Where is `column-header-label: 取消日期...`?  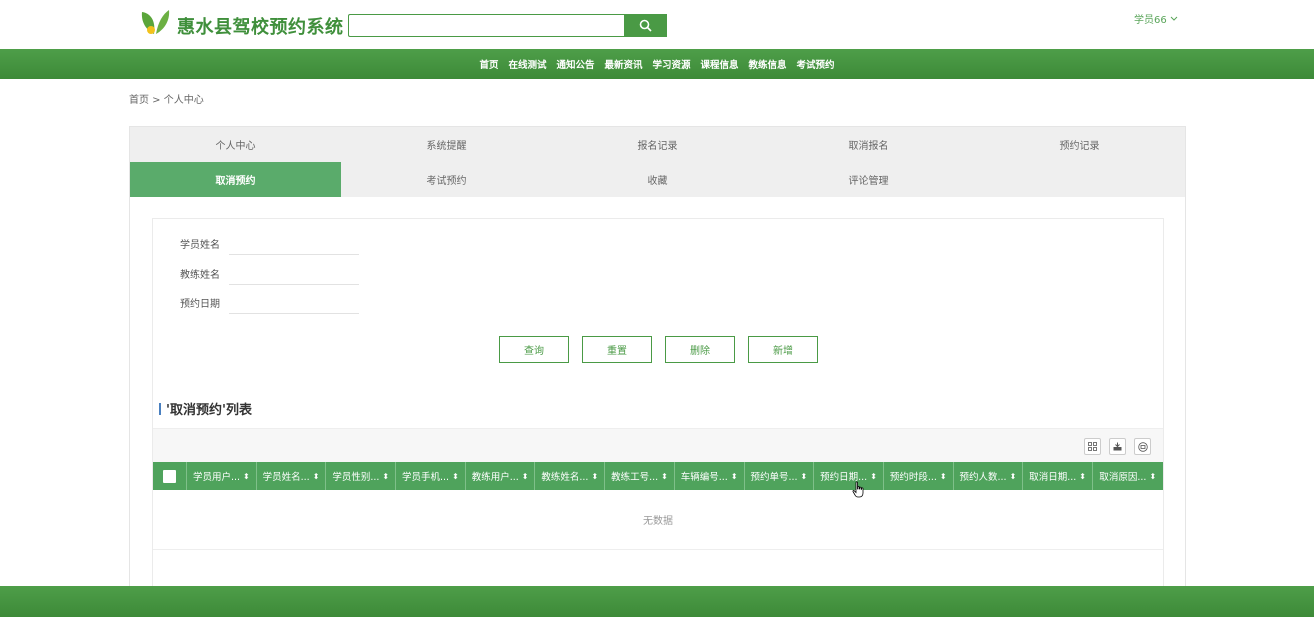 column-header-label: 取消日期... is located at coordinates (1053, 477).